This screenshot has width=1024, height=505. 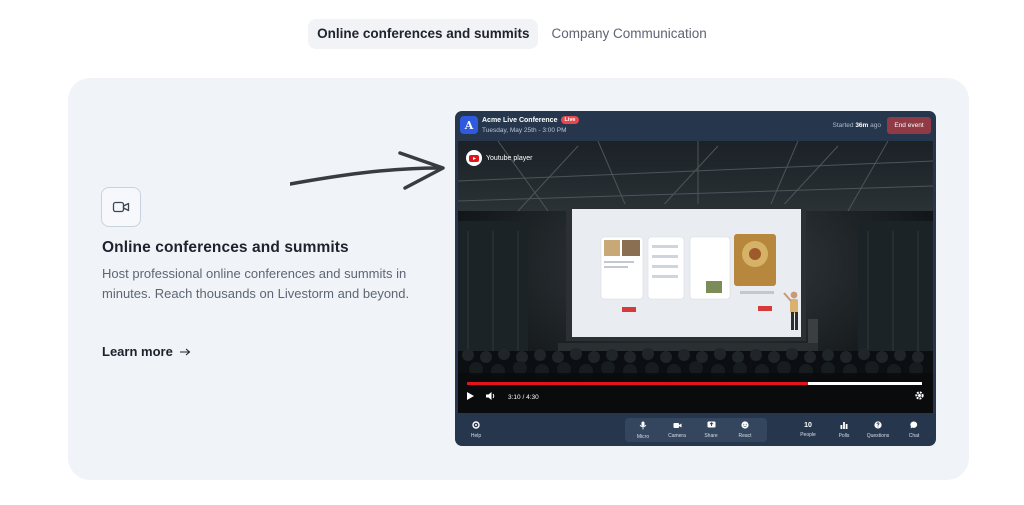 What do you see at coordinates (843, 125) in the screenshot?
I see `started-prefix: Started` at bounding box center [843, 125].